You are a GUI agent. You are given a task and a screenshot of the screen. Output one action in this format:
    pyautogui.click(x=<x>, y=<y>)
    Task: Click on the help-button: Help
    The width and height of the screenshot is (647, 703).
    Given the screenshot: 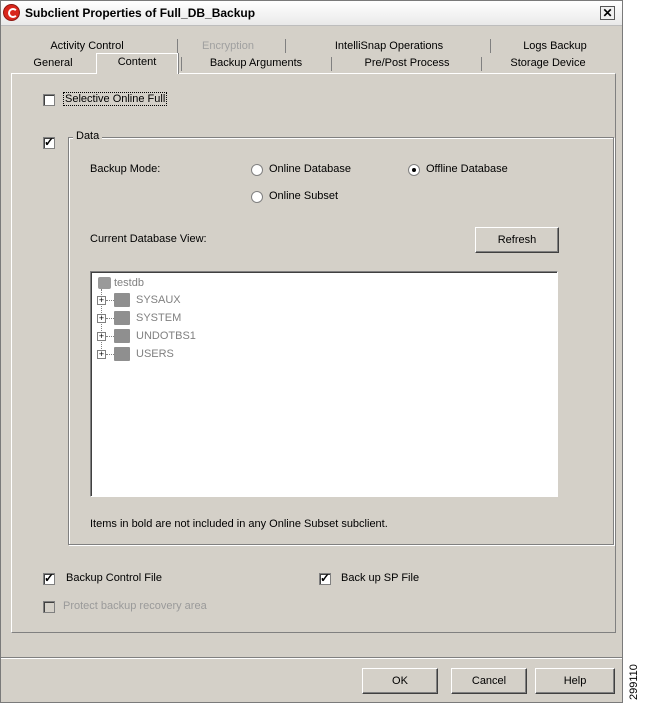 What is the action you would take?
    pyautogui.click(x=575, y=681)
    